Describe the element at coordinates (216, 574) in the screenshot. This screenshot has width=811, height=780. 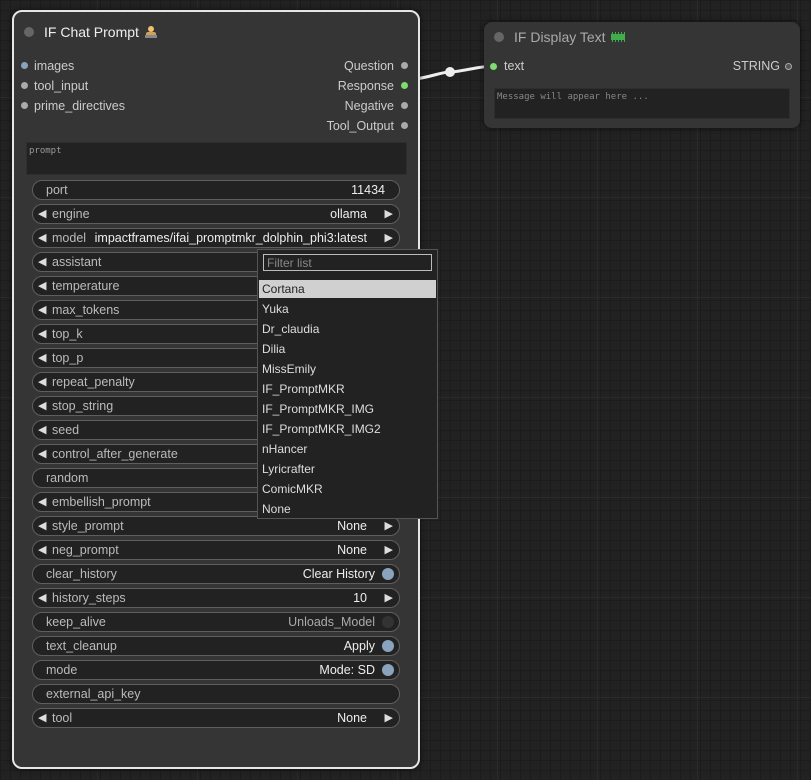
I see `widget-clear-history: clear_history Clear History` at that location.